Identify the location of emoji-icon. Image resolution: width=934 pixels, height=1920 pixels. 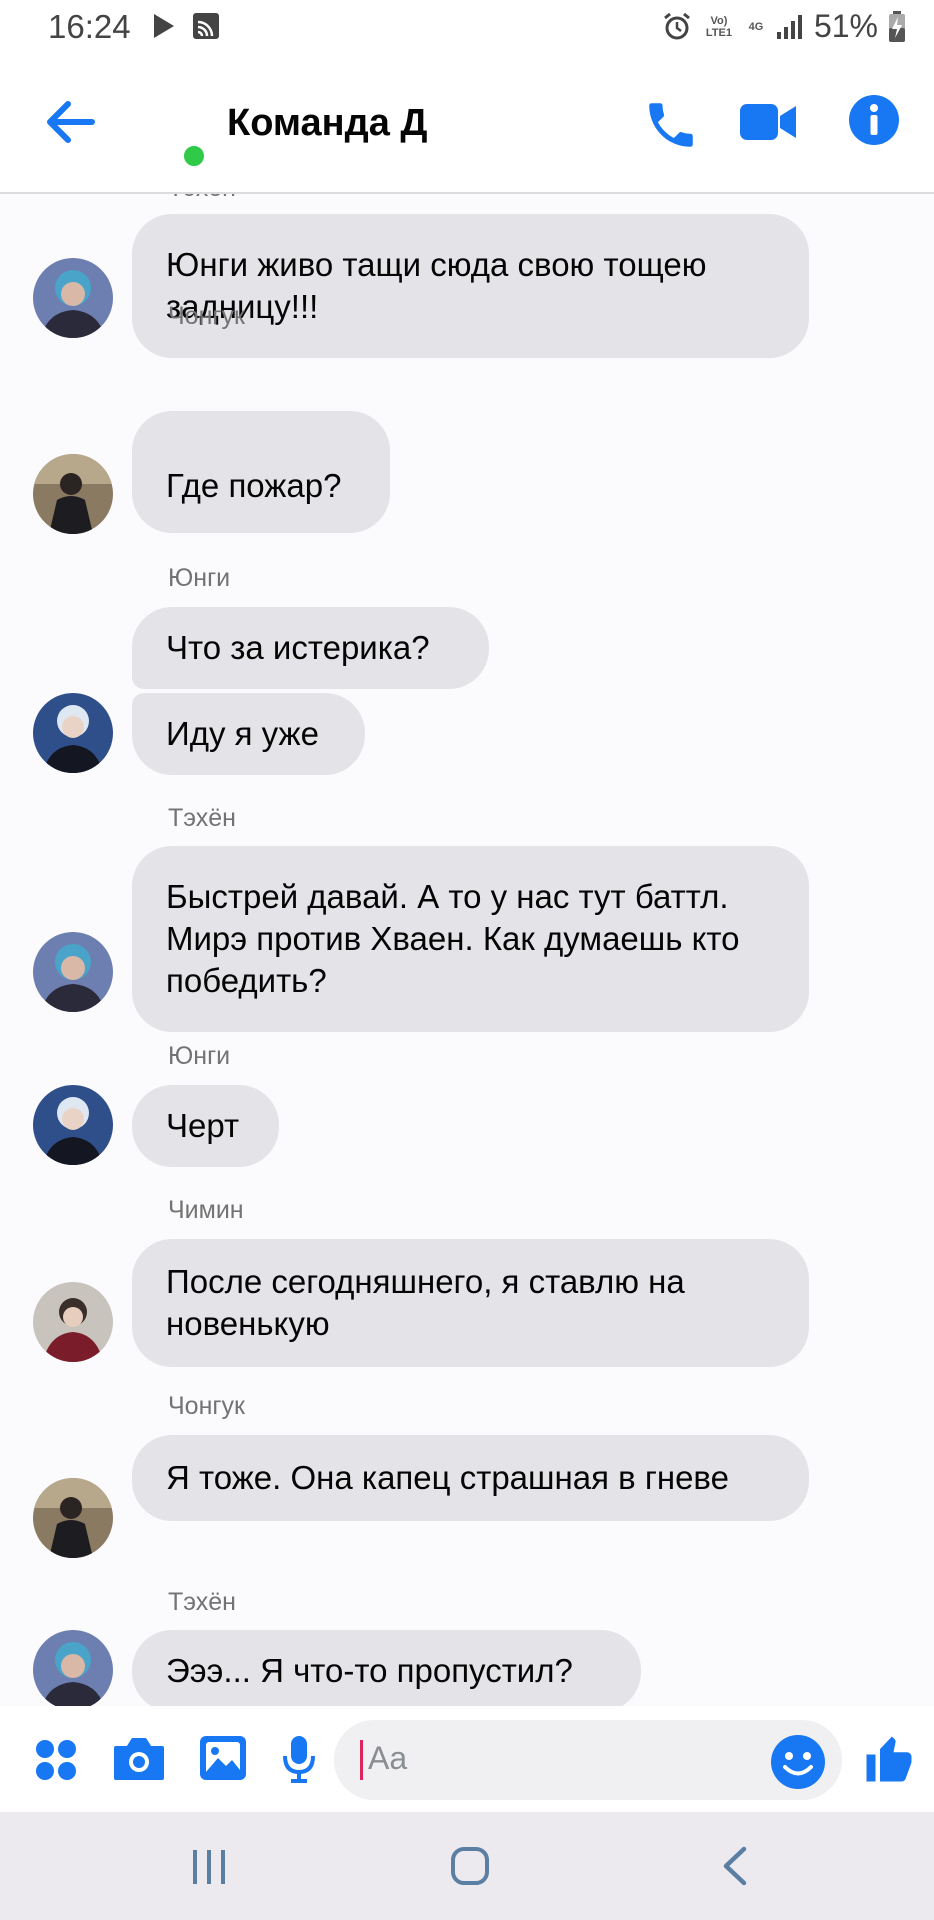
(798, 1762).